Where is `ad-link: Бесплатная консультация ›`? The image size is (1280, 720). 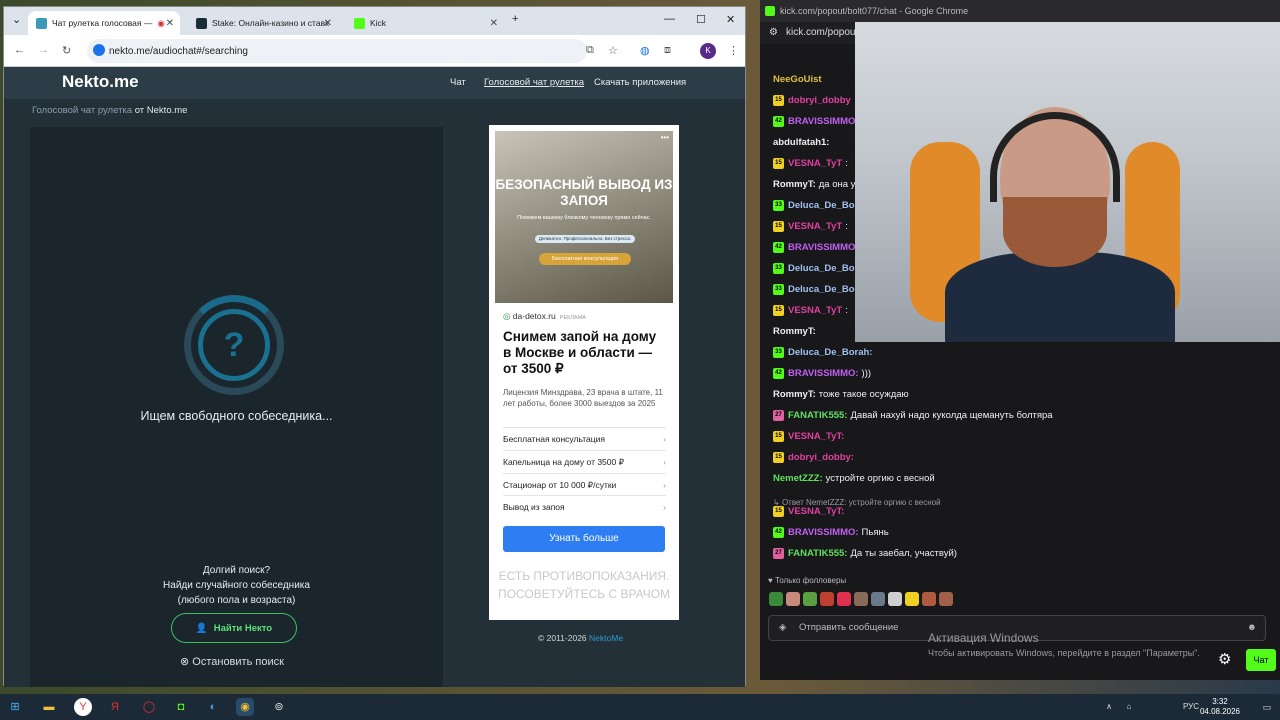 ad-link: Бесплатная консультация › is located at coordinates (584, 438).